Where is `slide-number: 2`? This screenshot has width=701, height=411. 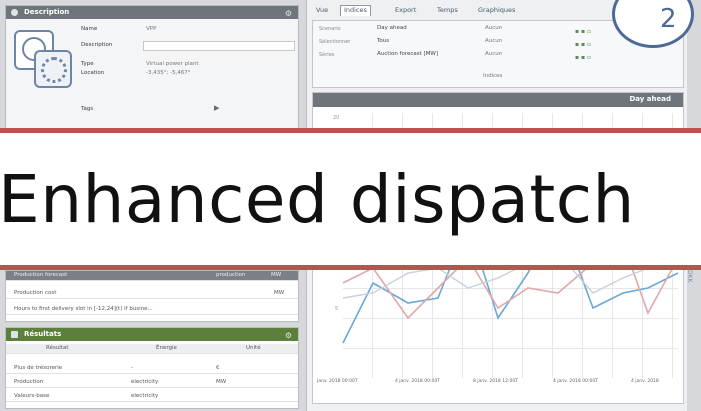 slide-number: 2 is located at coordinates (668, 19).